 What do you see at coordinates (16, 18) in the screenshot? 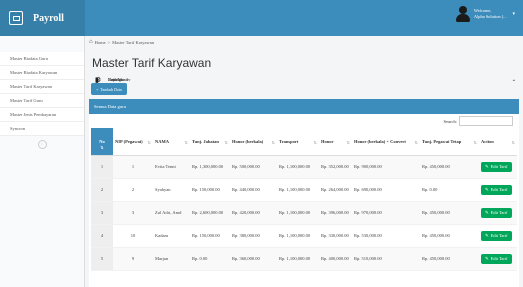
I see `sidebar-toggle-icon` at bounding box center [16, 18].